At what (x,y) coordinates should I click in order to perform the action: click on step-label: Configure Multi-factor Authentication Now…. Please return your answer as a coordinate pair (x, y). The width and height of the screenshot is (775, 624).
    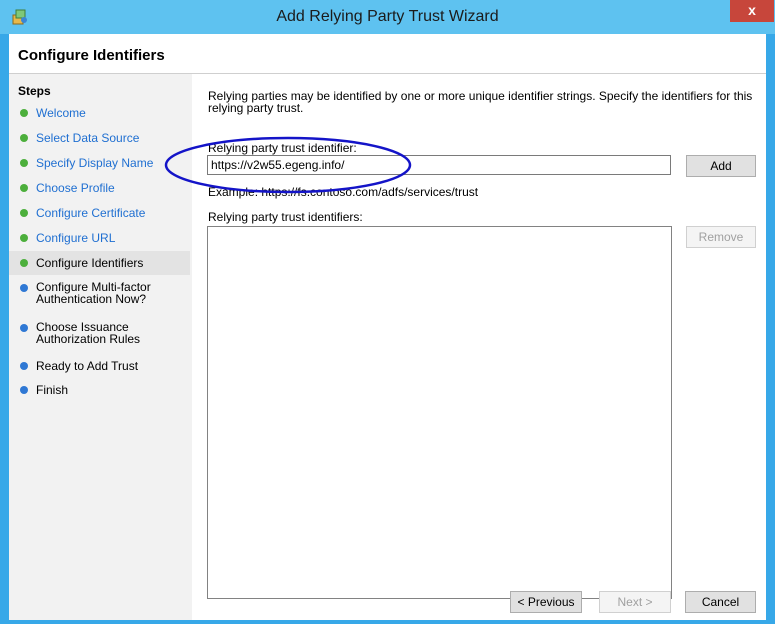
    Looking at the image, I should click on (93, 293).